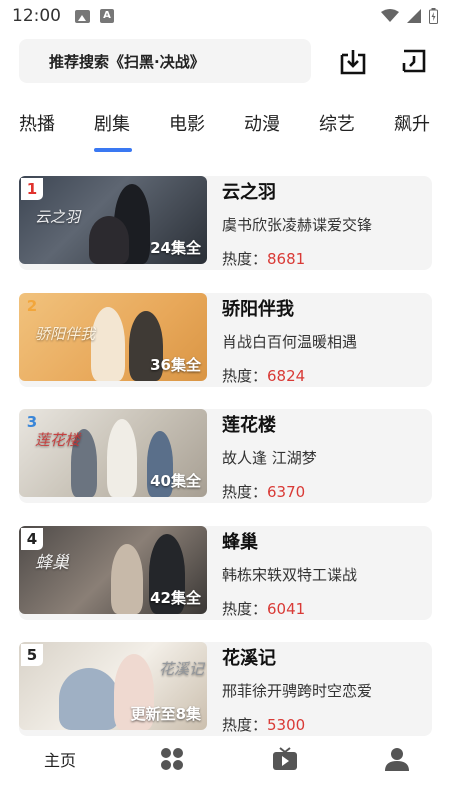  I want to click on history-icon, so click(414, 61).